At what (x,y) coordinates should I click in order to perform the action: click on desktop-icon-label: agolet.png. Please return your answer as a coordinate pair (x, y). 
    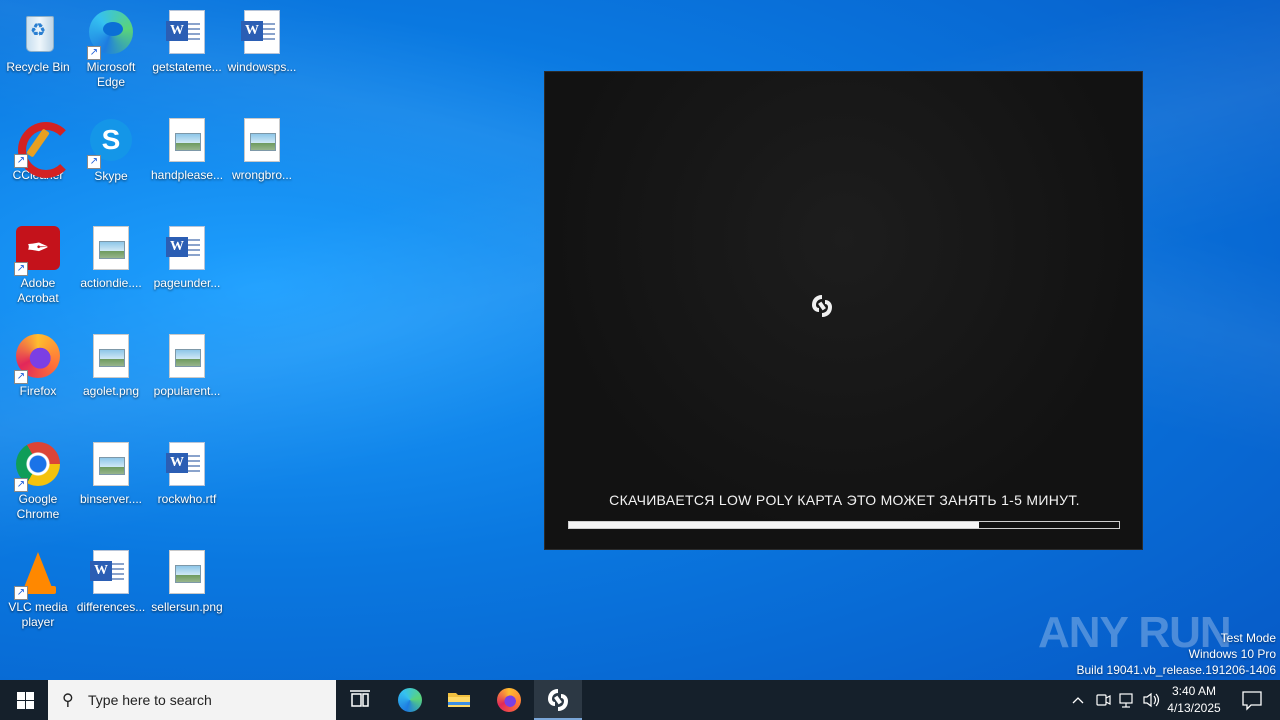
    Looking at the image, I should click on (111, 391).